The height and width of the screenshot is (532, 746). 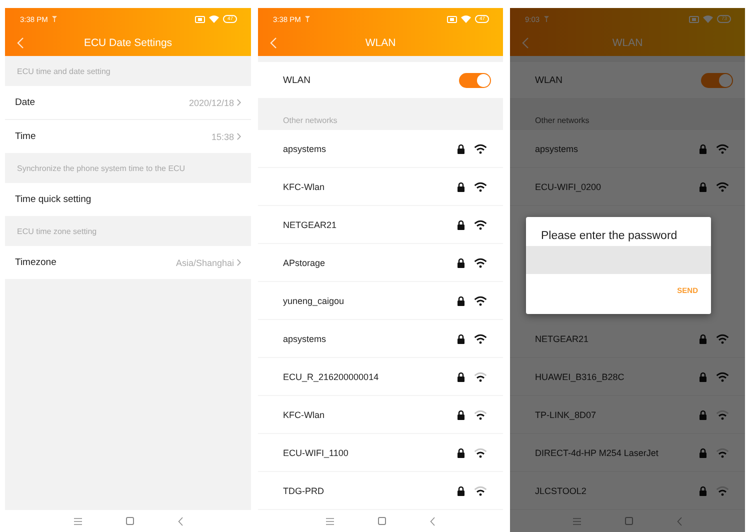 What do you see at coordinates (580, 377) in the screenshot?
I see `network-name: HUAWEI_B316_B28C` at bounding box center [580, 377].